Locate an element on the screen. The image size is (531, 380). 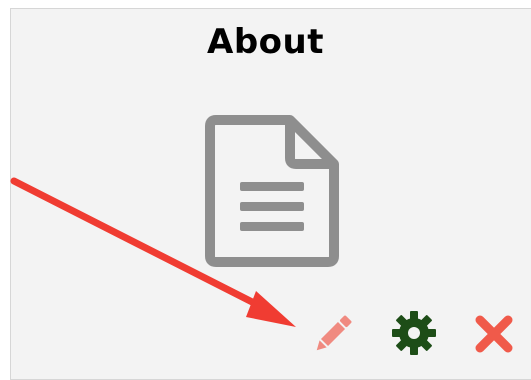
gear-icon is located at coordinates (414, 333).